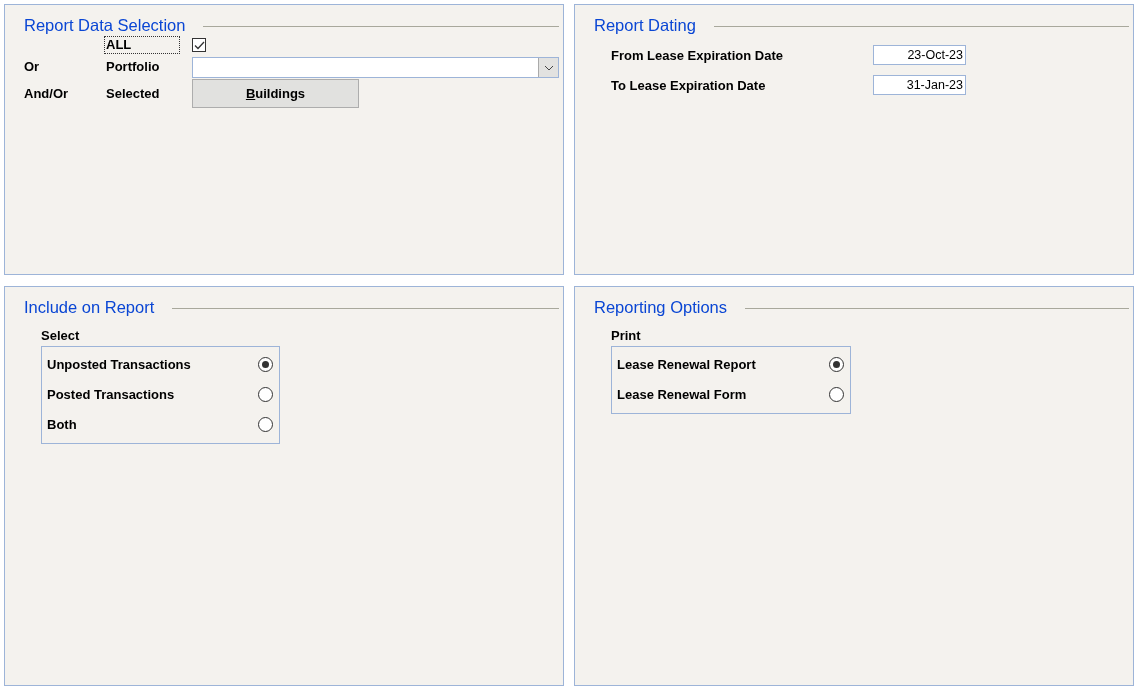 Image resolution: width=1137 pixels, height=687 pixels. Describe the element at coordinates (682, 394) in the screenshot. I see `option-label: Lease Renewal Form` at that location.